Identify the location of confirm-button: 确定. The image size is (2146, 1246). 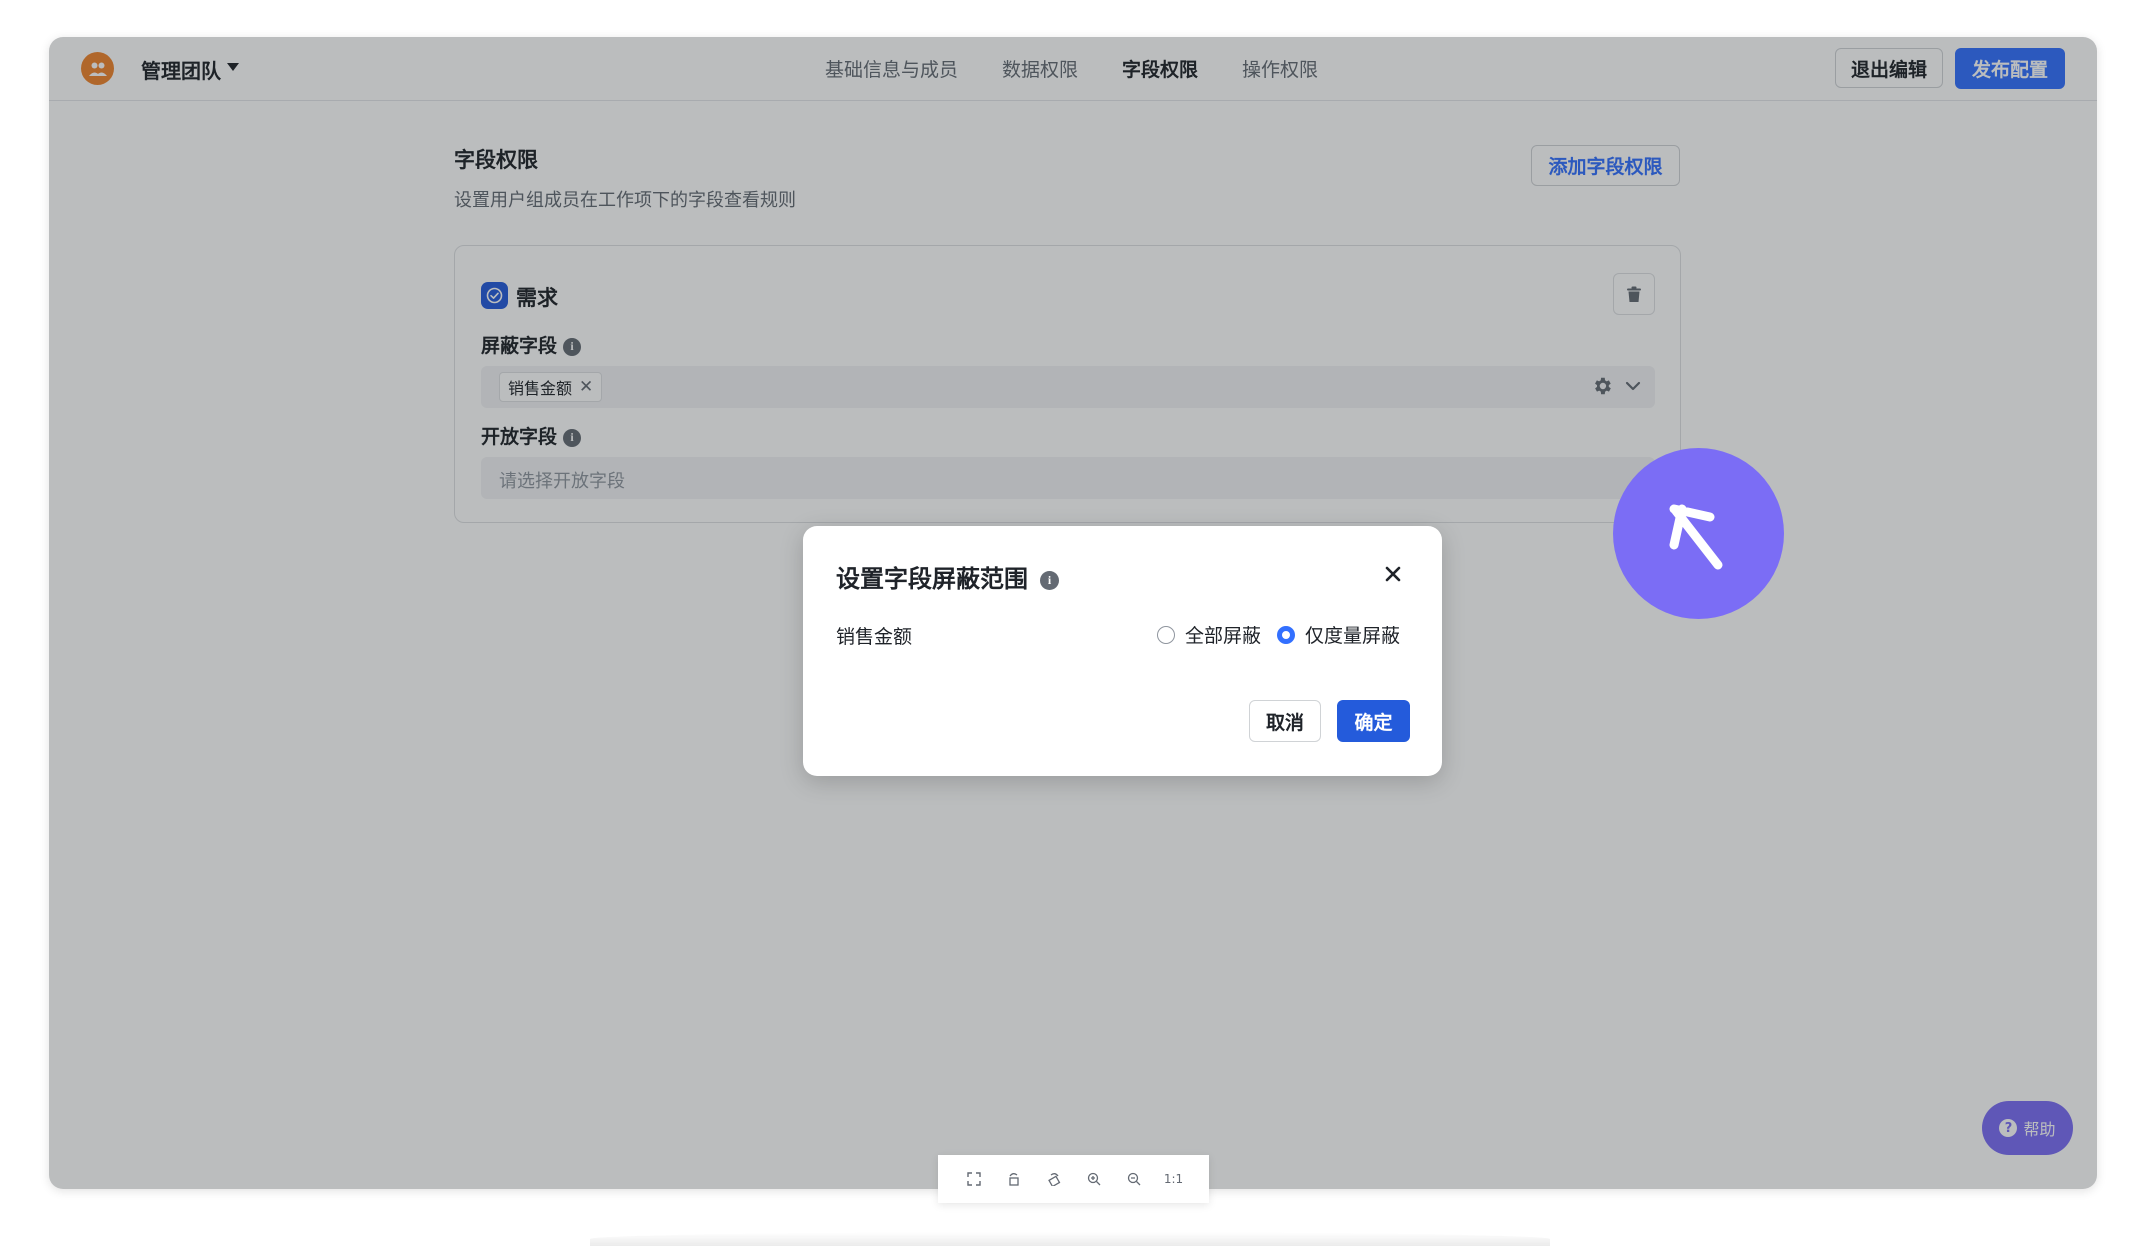
(1373, 721).